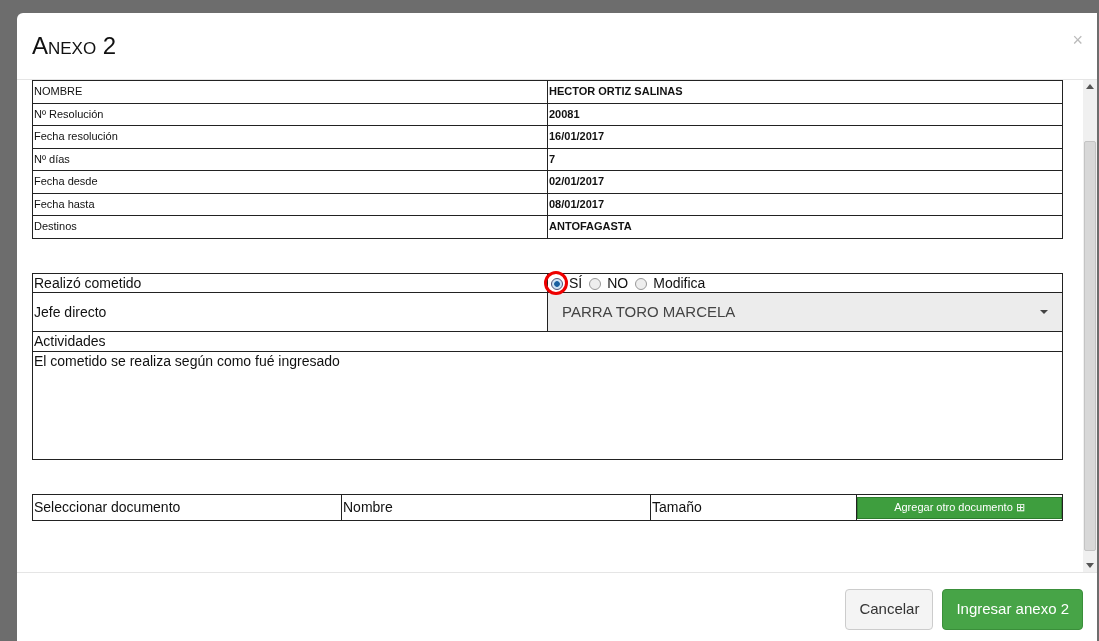 This screenshot has width=1099, height=641. What do you see at coordinates (1090, 86) in the screenshot?
I see `scroll-up-icon` at bounding box center [1090, 86].